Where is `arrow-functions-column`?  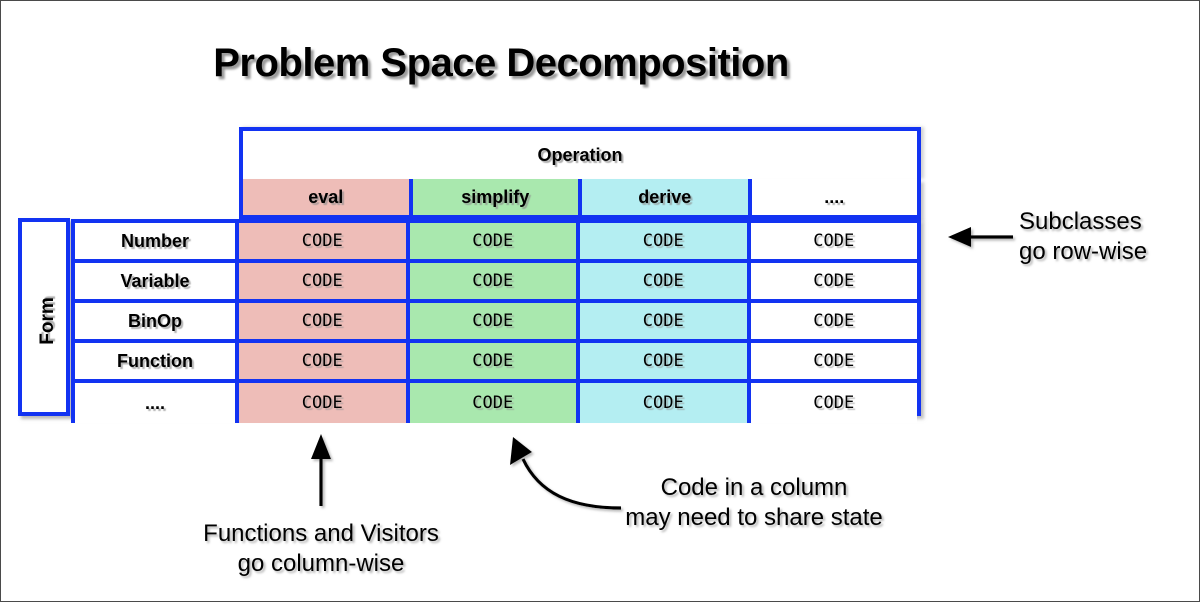 arrow-functions-column is located at coordinates (321, 470).